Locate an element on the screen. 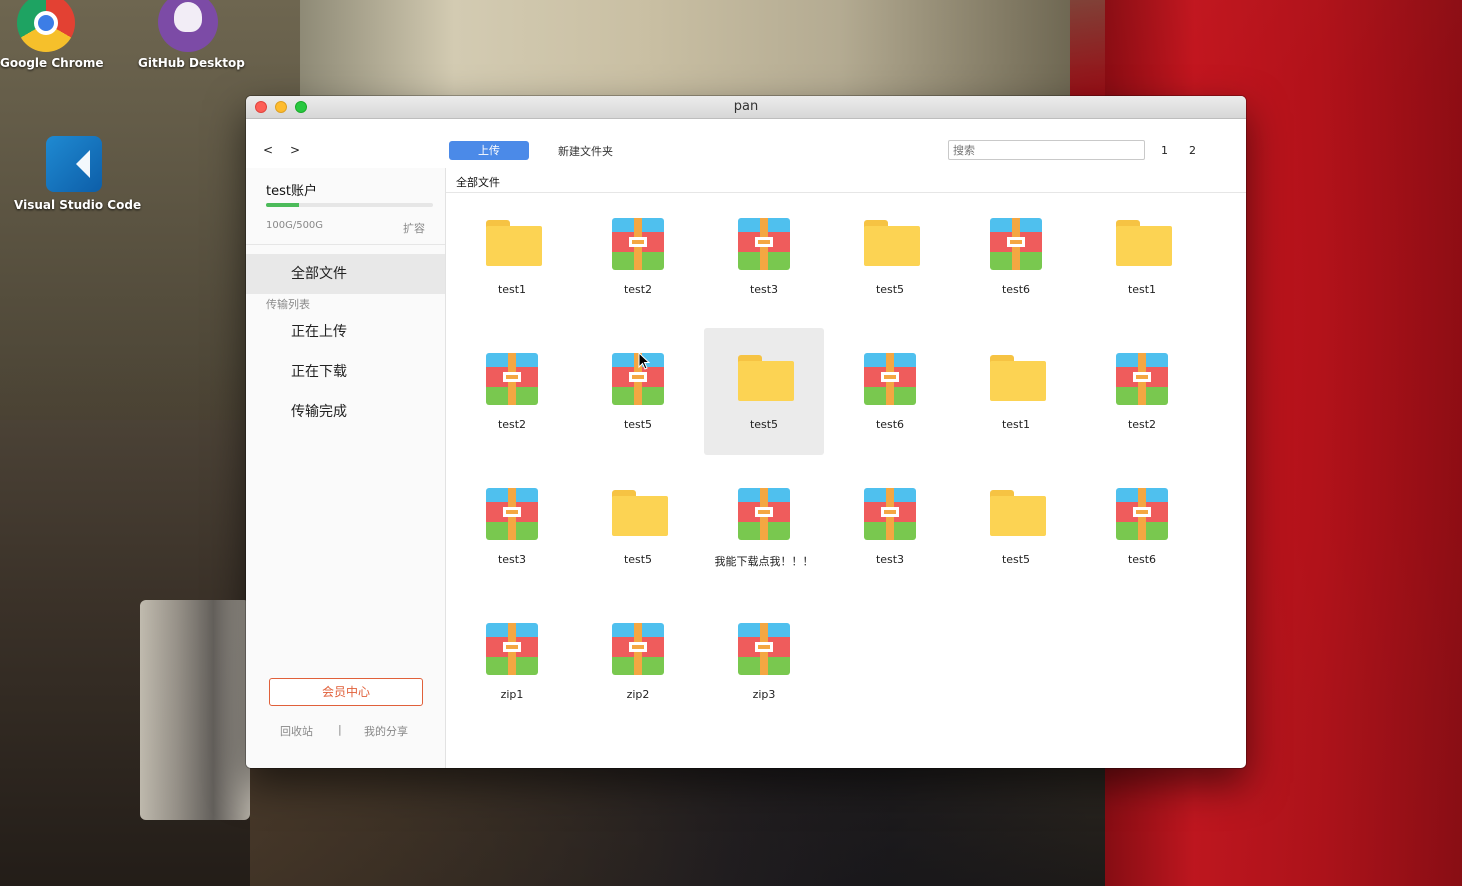  zip-file-item: test5 is located at coordinates (638, 391).